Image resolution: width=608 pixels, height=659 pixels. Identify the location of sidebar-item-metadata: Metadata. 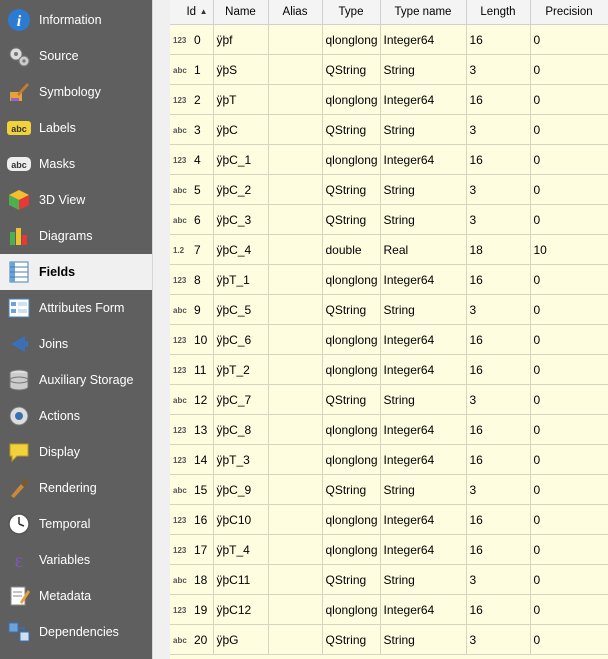
(76, 596).